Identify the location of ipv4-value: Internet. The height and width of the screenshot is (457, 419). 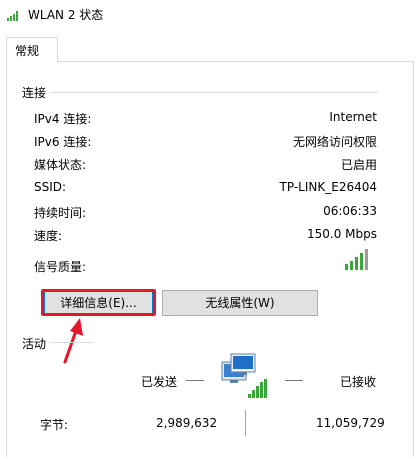
(353, 117).